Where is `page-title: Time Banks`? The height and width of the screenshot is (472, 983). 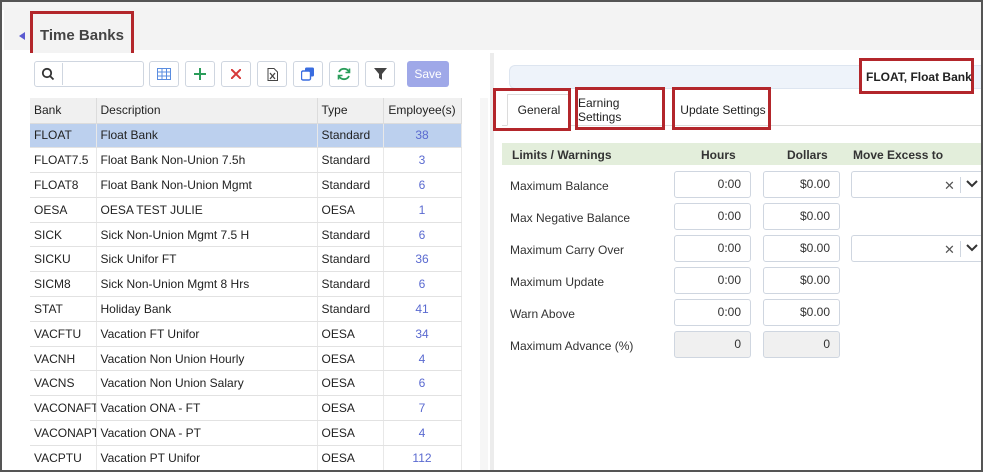 page-title: Time Banks is located at coordinates (82, 35).